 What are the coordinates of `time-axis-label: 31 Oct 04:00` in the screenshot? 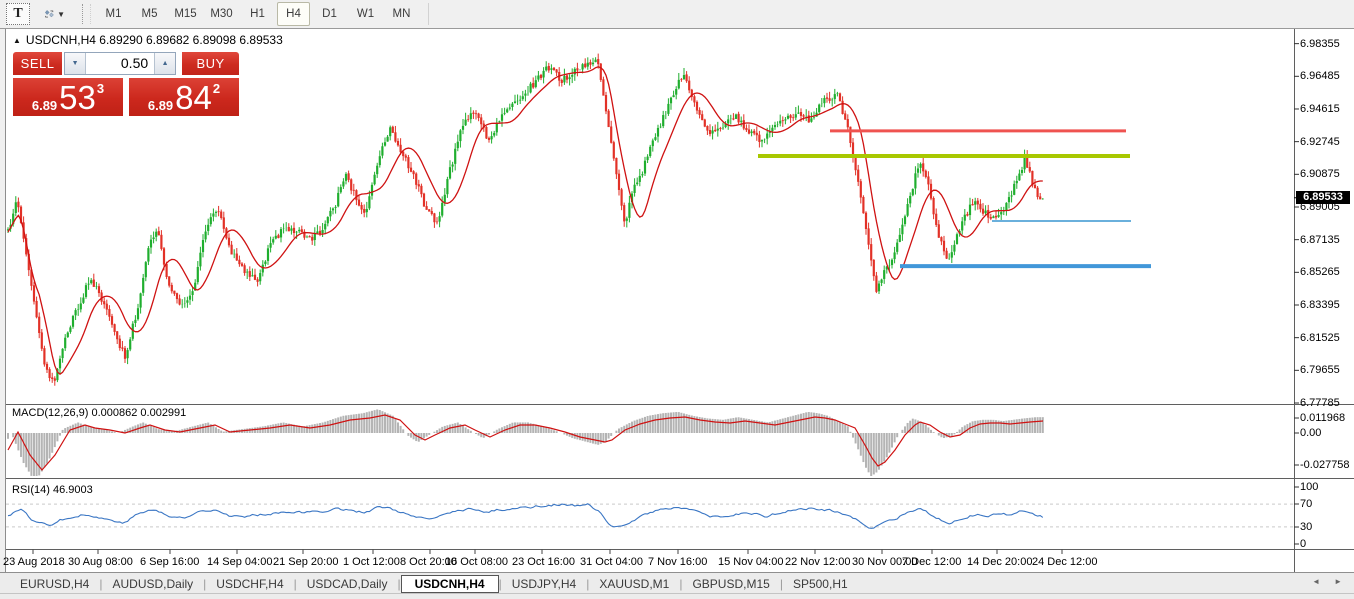 It's located at (611, 562).